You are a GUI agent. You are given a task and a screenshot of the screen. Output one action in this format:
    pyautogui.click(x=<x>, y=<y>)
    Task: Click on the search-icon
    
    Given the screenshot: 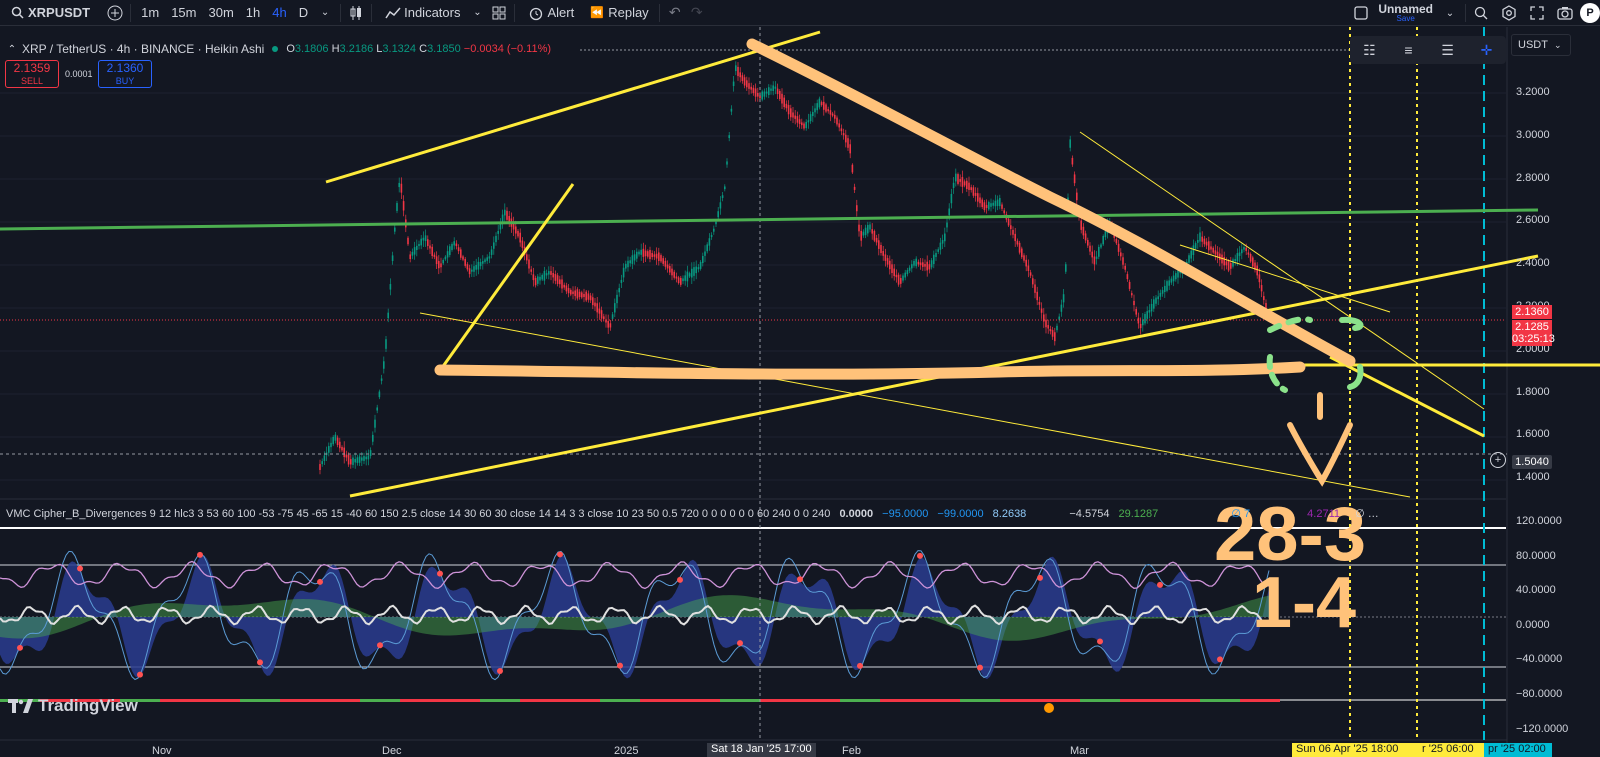 What is the action you would take?
    pyautogui.click(x=17, y=13)
    